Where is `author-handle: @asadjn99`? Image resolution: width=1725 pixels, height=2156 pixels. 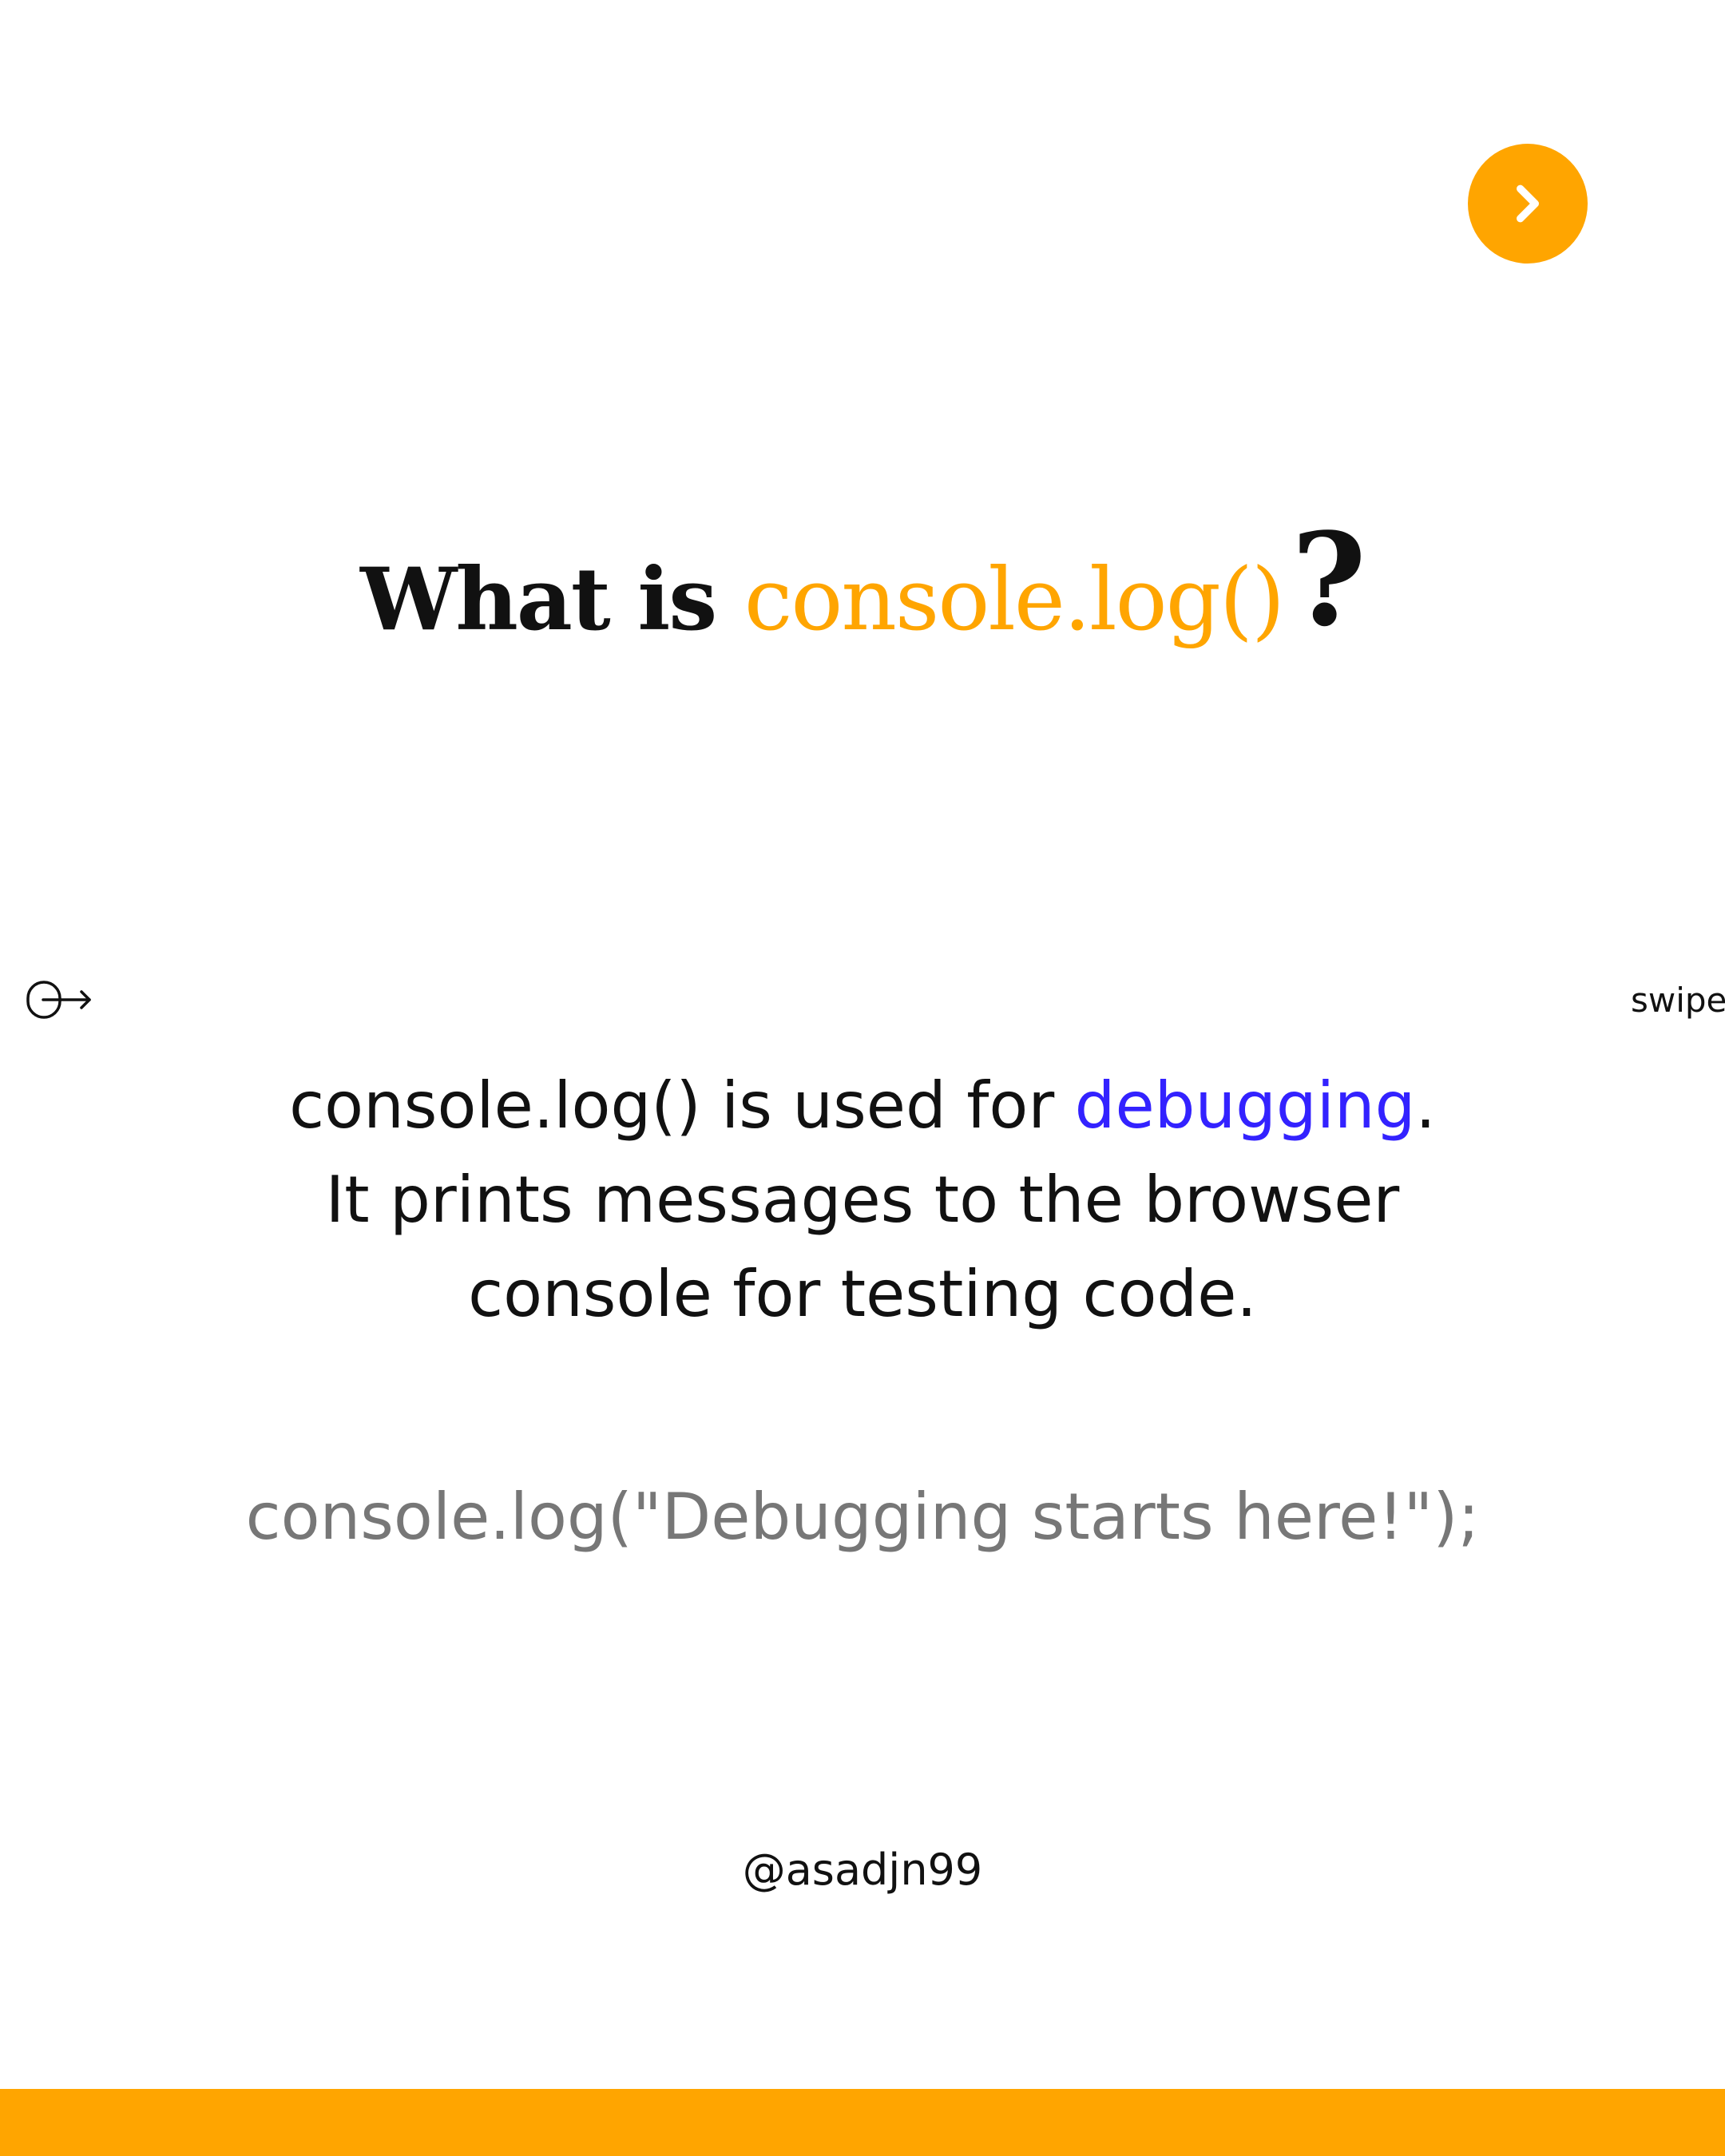 author-handle: @asadjn99 is located at coordinates (862, 1870).